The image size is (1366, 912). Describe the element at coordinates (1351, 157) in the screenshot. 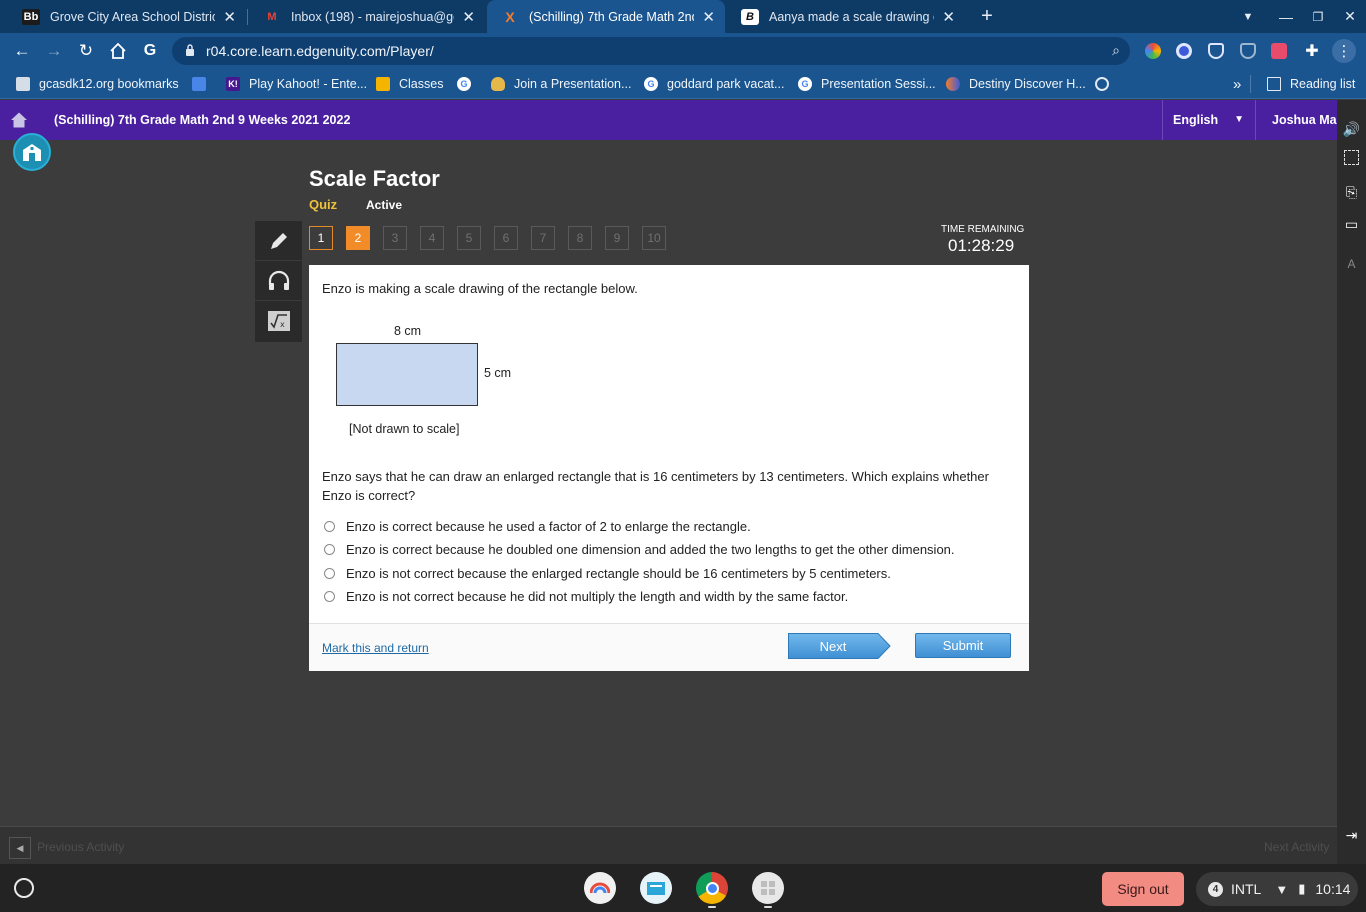

I see `select-region-icon` at that location.